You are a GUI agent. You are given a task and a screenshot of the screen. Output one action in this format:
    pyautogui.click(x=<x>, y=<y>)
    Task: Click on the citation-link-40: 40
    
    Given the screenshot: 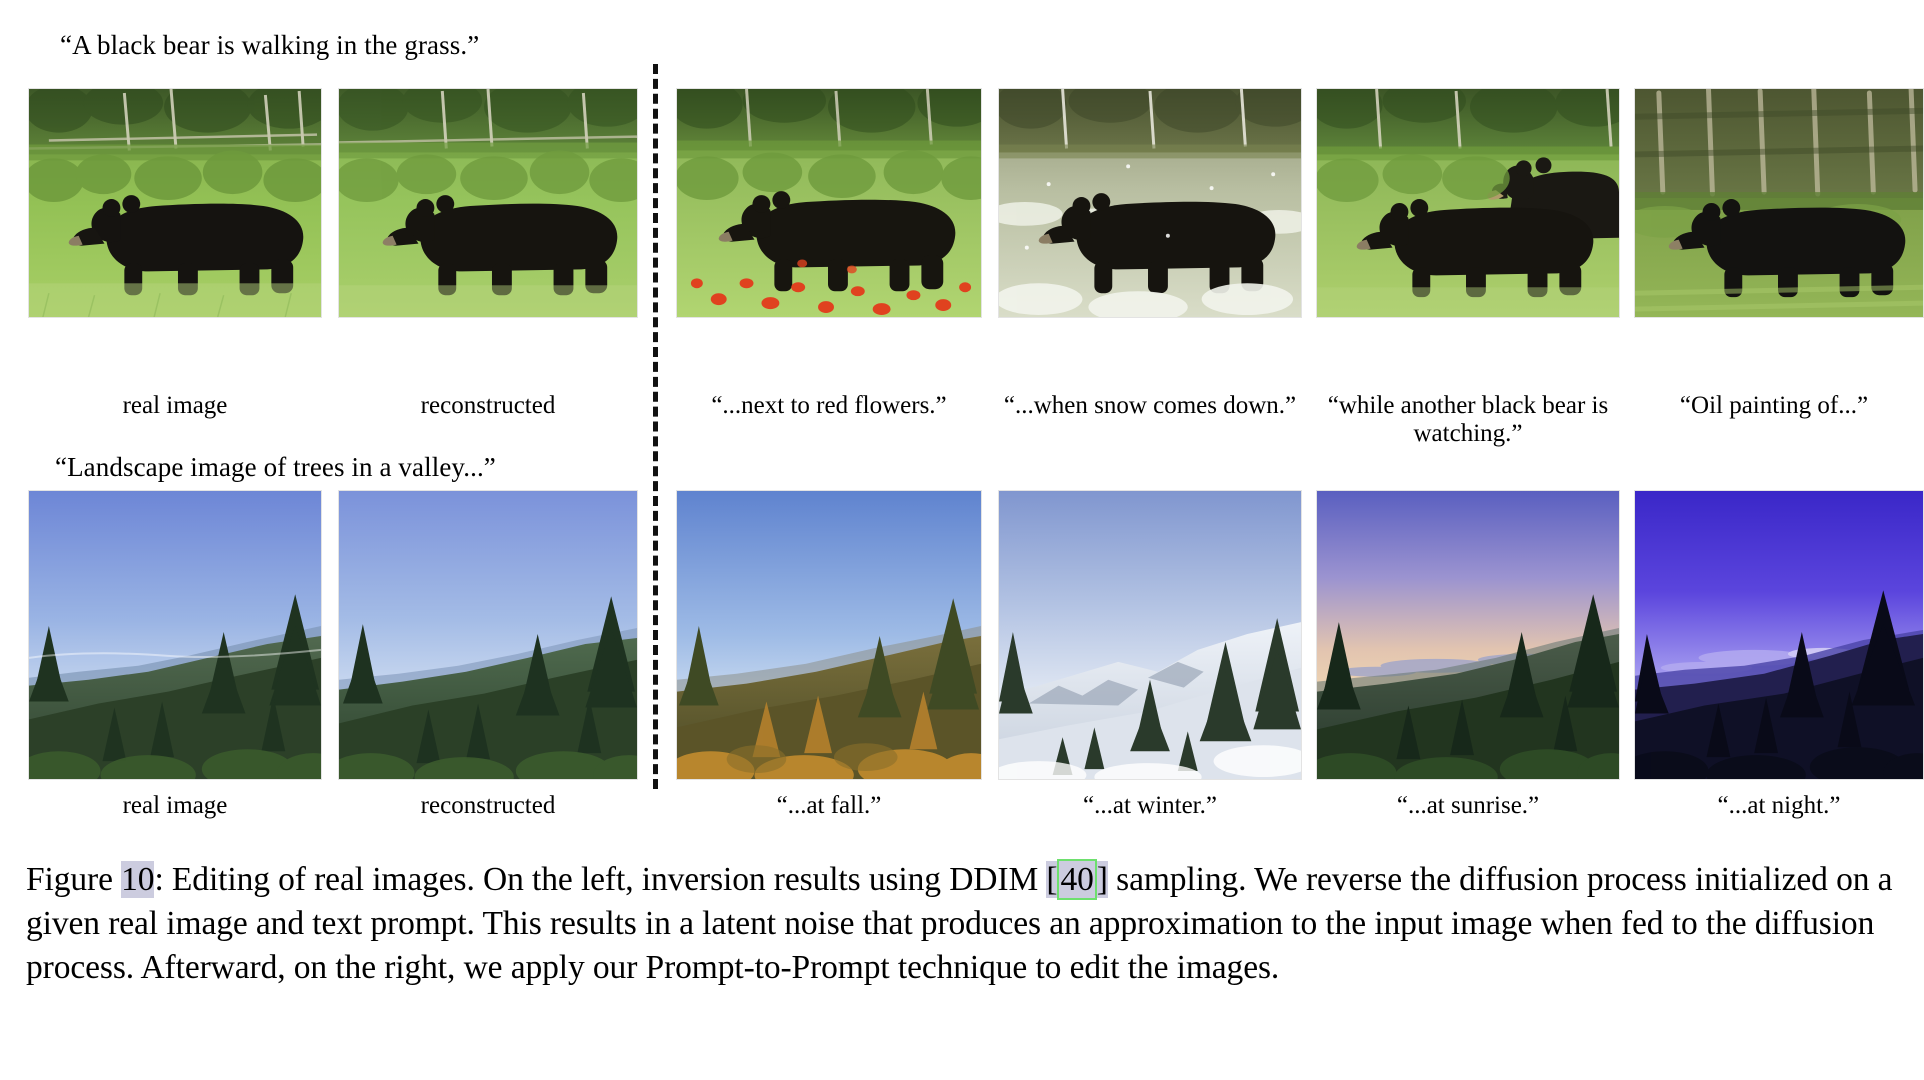 What is the action you would take?
    pyautogui.click(x=1077, y=879)
    